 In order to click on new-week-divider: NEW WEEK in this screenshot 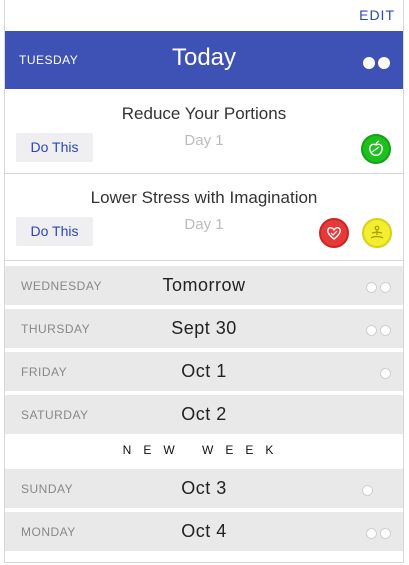, I will do `click(204, 450)`.